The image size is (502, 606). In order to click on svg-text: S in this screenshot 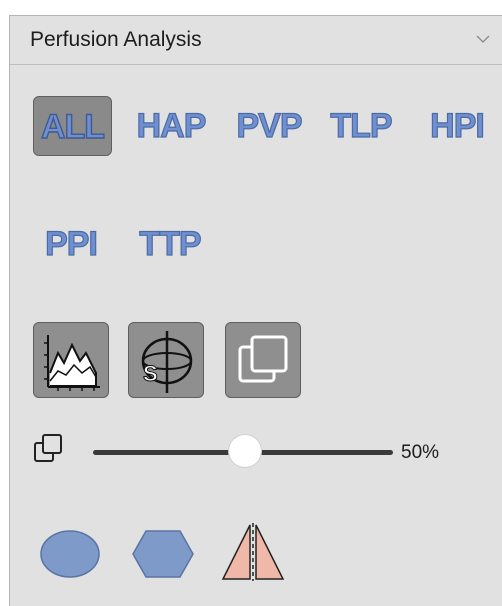, I will do `click(150, 373)`.